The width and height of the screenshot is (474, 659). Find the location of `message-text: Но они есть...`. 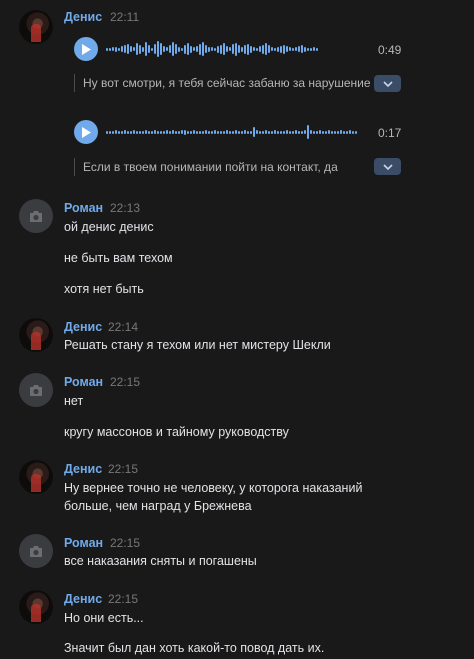

message-text: Но они есть... is located at coordinates (104, 618).